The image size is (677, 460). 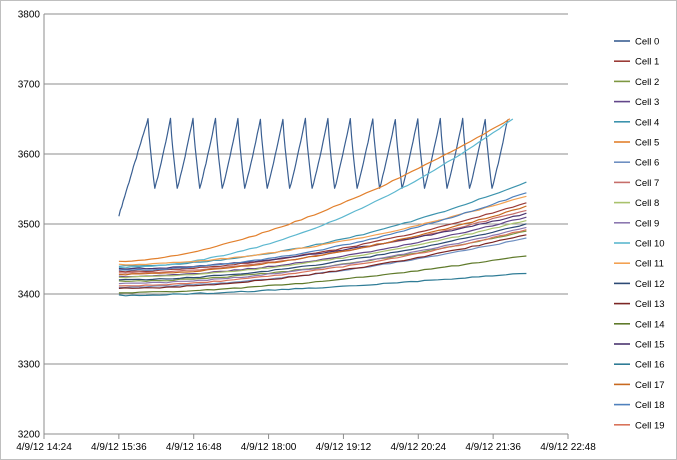 I want to click on x-tick-label: 4/9/12 16:48, so click(x=194, y=447).